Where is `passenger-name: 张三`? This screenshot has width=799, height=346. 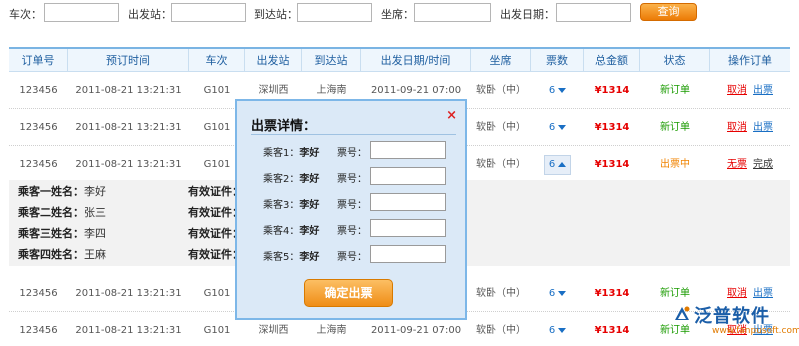 passenger-name: 张三 is located at coordinates (95, 212).